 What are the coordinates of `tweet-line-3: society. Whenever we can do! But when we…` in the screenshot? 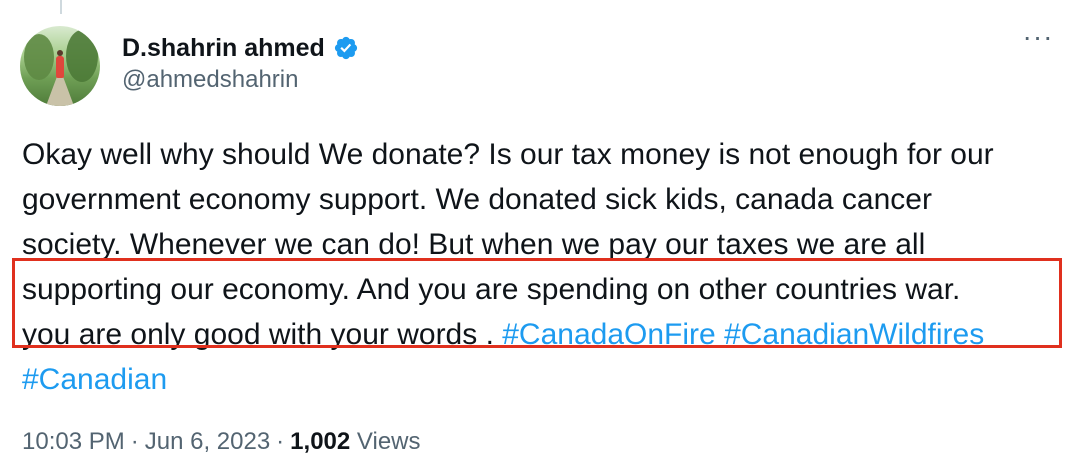 It's located at (474, 244).